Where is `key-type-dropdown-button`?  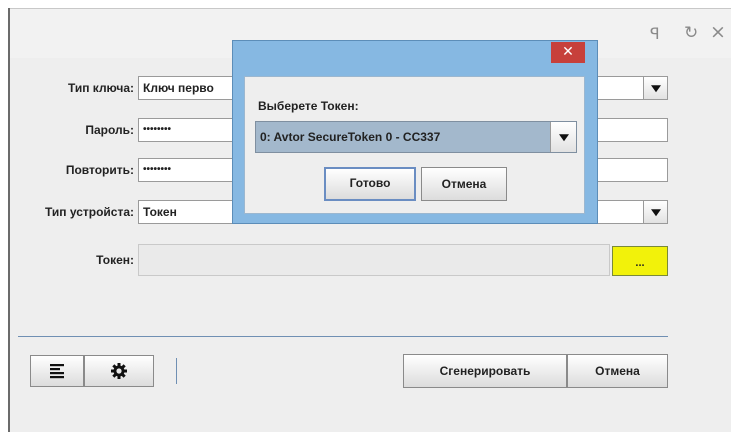
key-type-dropdown-button is located at coordinates (655, 88).